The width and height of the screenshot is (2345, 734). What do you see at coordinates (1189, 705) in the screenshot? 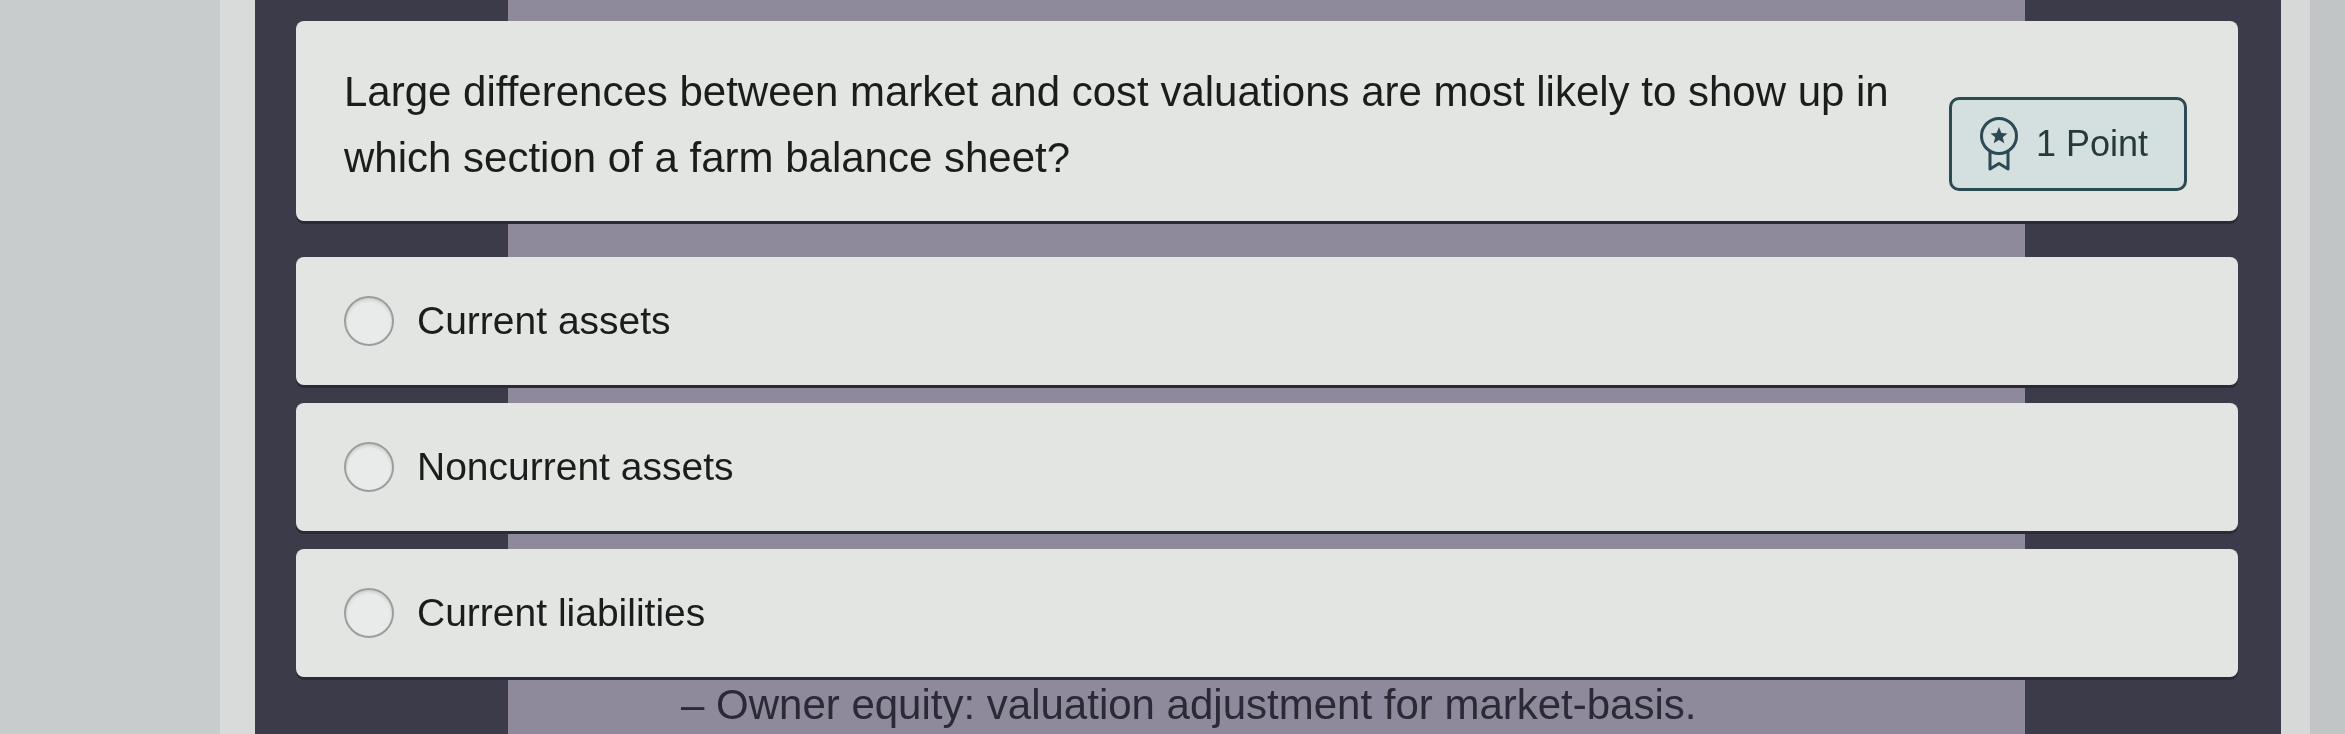
I see `note-text: – Owner equity: valuation adjustment for market-basis.` at bounding box center [1189, 705].